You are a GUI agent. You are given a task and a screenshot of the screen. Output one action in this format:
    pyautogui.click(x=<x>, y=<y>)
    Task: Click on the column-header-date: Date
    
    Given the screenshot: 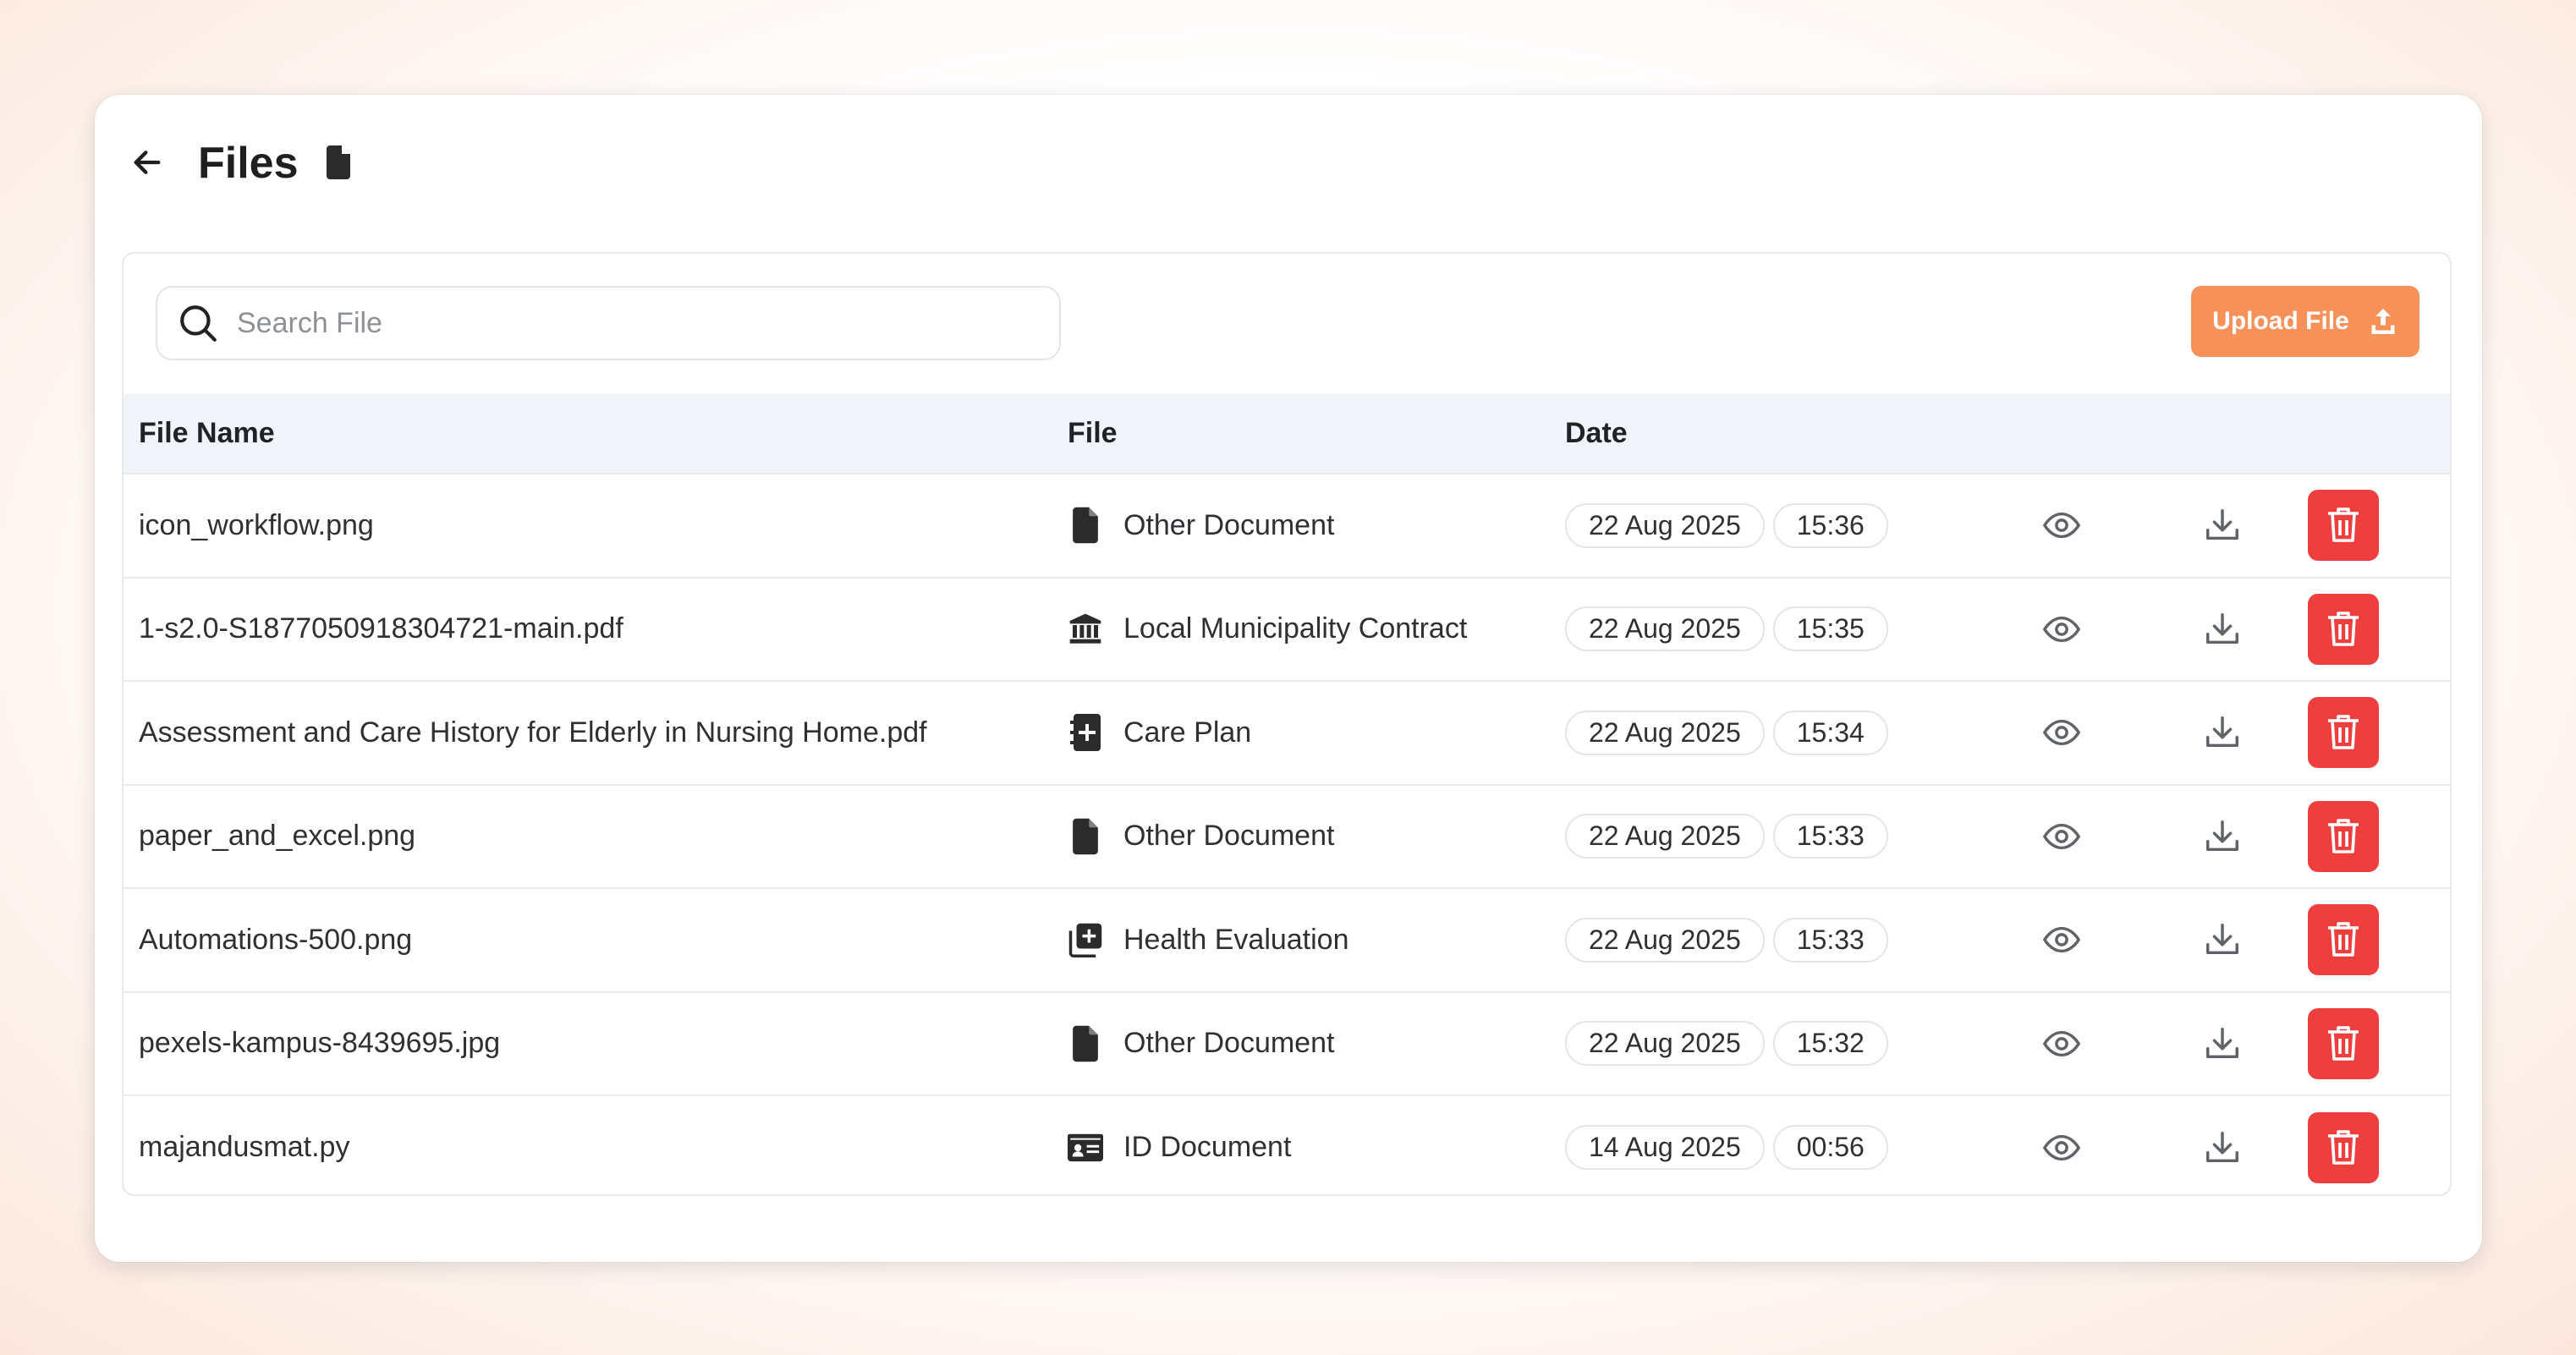 What is the action you would take?
    pyautogui.click(x=1765, y=434)
    